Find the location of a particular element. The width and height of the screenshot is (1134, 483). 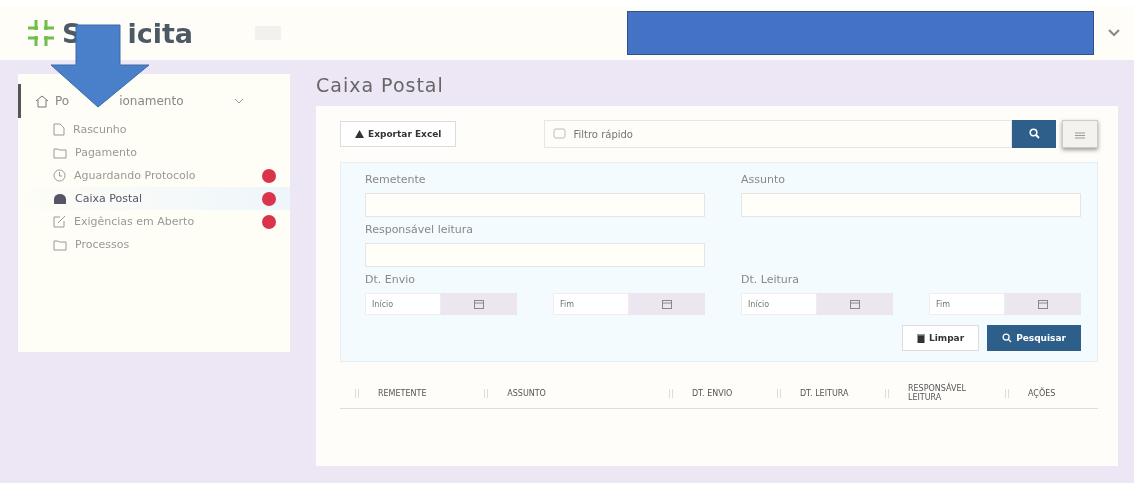

logo-icon is located at coordinates (41, 33).